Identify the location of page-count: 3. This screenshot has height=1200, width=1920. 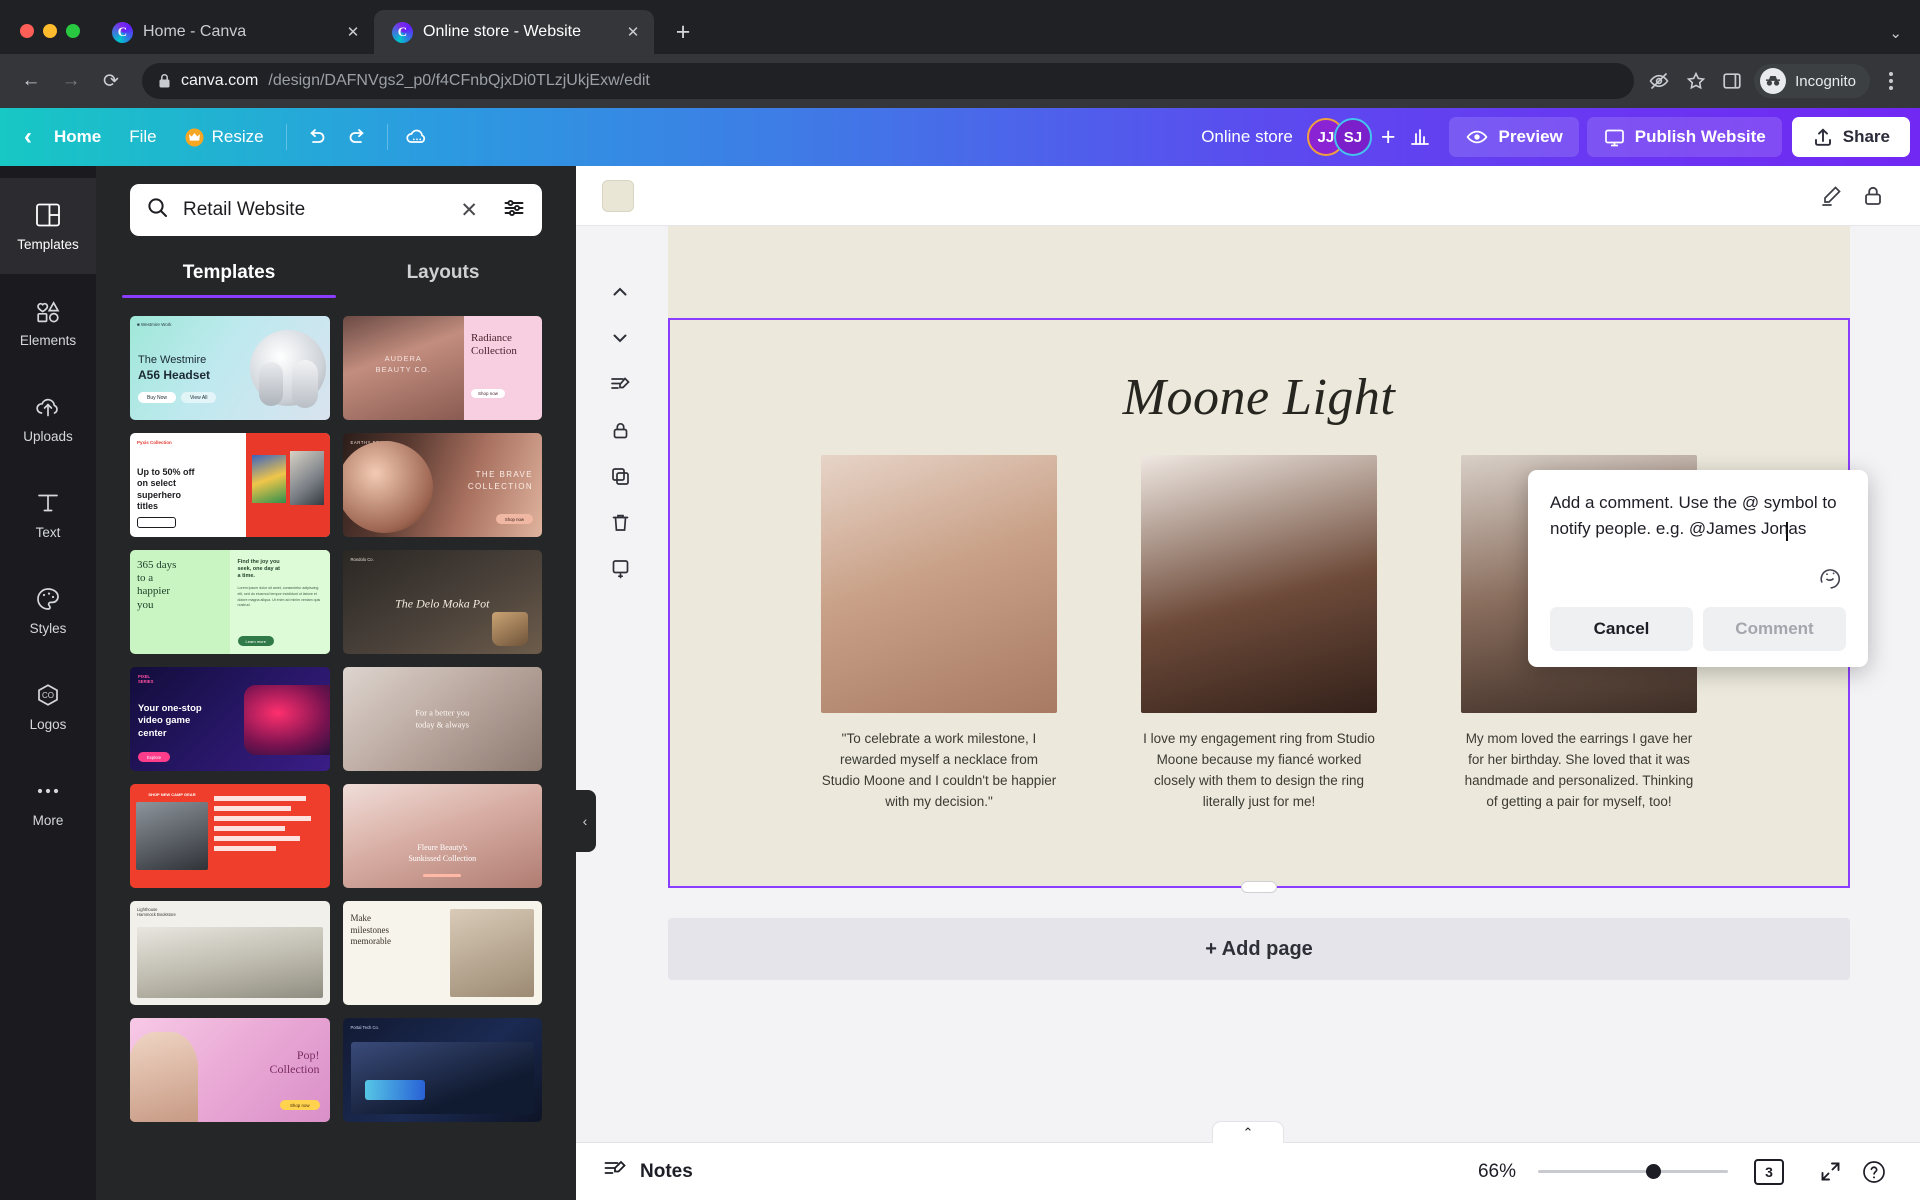
(1769, 1171).